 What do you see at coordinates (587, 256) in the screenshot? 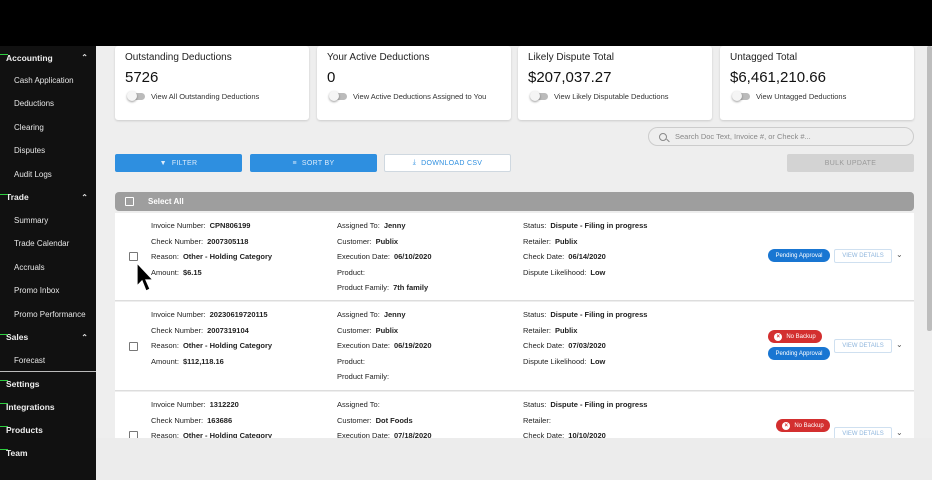
I see `check-date: 06/14/2020` at bounding box center [587, 256].